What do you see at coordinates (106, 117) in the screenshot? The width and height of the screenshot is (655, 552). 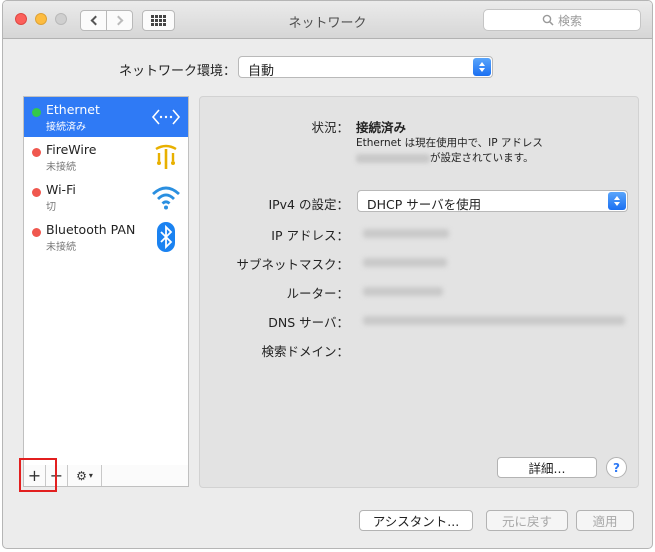 I see `service-item-ethernet: Ethernet 接続済み` at bounding box center [106, 117].